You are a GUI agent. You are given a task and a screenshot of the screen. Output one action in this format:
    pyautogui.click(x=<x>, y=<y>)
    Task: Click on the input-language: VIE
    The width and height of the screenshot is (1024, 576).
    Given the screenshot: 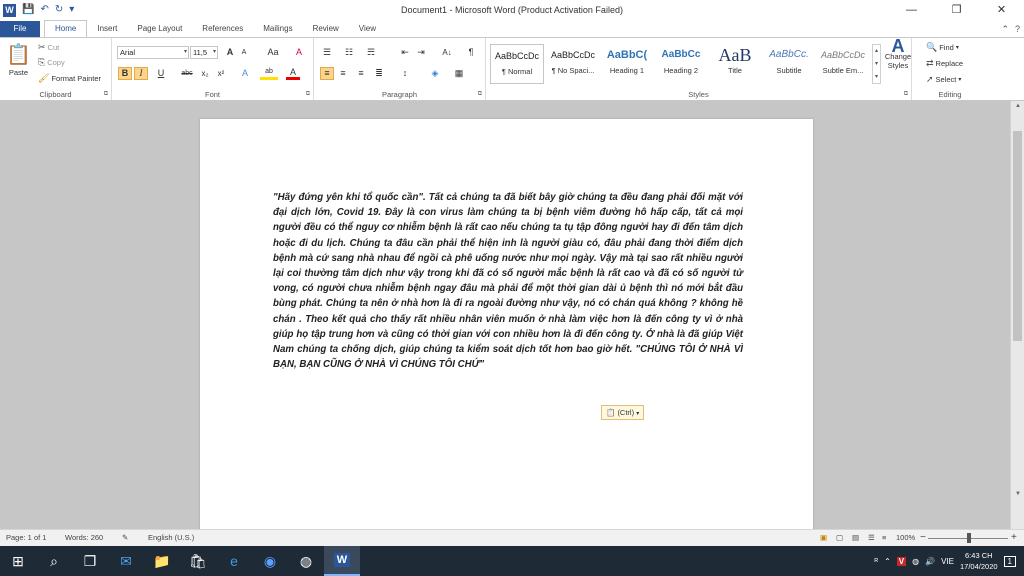 What is the action you would take?
    pyautogui.click(x=947, y=561)
    